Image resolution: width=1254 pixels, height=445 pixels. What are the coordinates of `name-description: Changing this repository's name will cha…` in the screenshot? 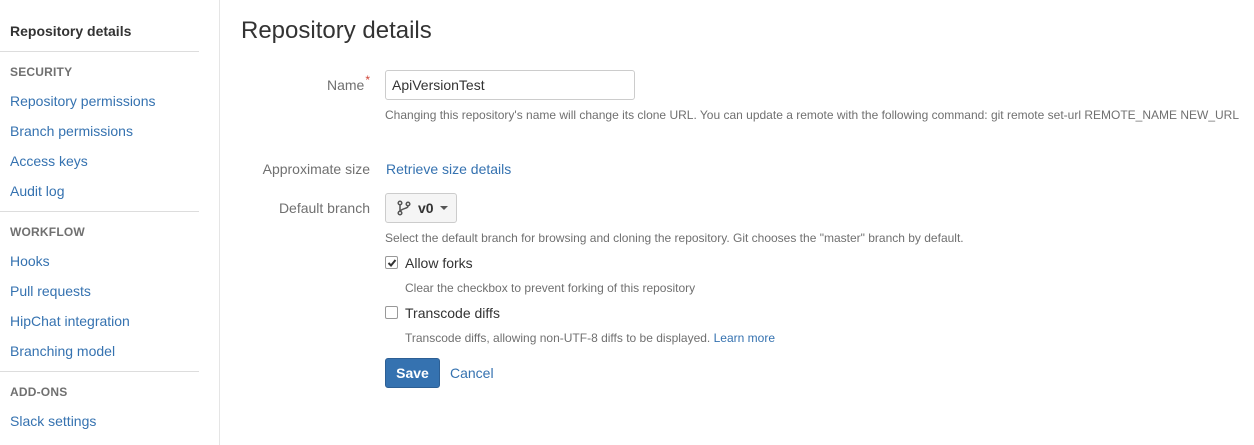 It's located at (812, 115).